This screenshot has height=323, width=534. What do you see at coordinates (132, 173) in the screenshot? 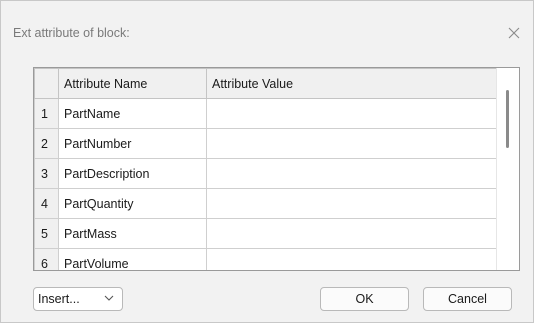
I see `attribute-name-cell: PartDescription` at bounding box center [132, 173].